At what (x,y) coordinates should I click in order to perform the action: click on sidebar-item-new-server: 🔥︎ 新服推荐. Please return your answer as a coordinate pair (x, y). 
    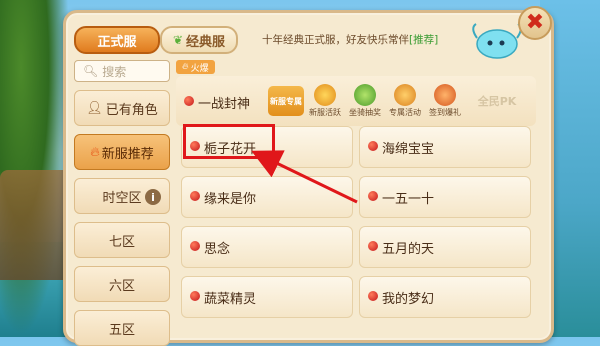
    Looking at the image, I should click on (122, 152).